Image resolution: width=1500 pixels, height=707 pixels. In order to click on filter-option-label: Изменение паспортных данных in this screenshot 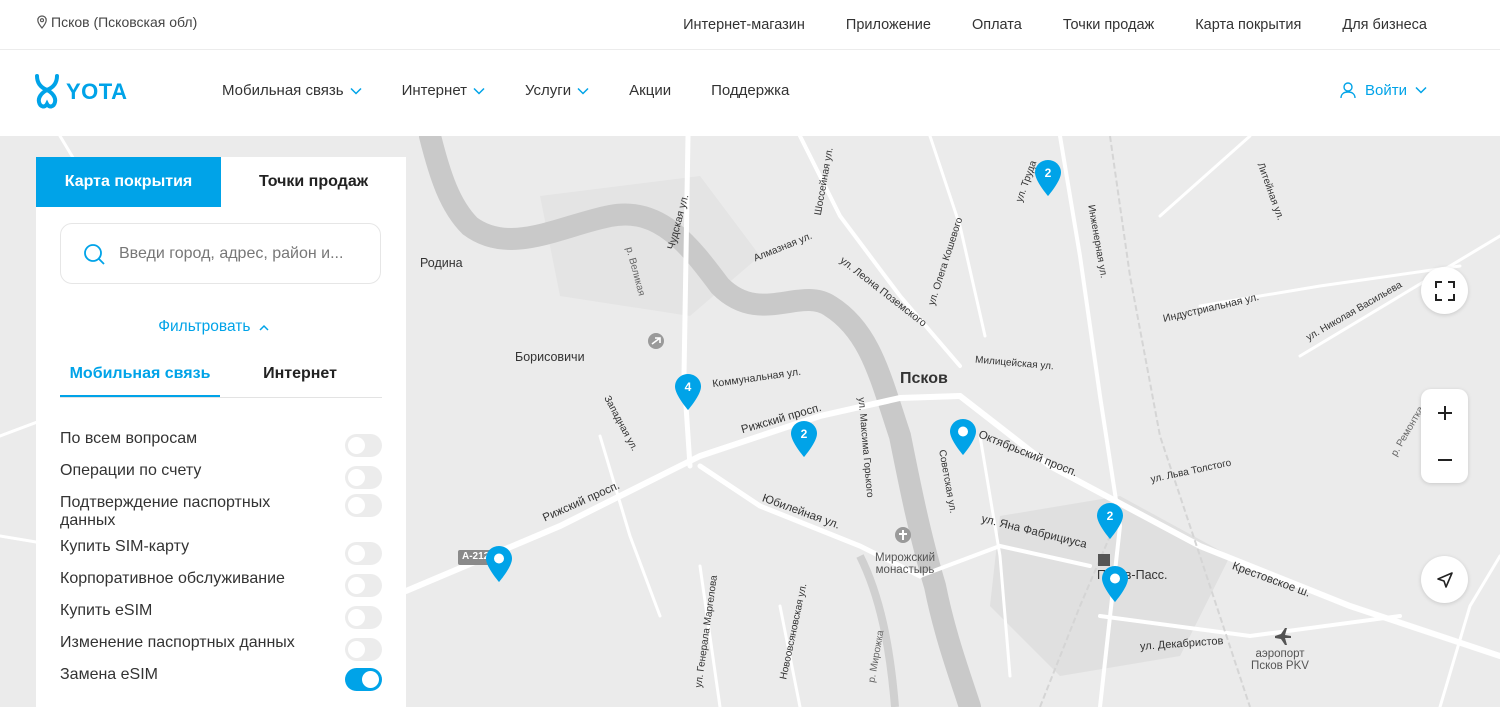, I will do `click(177, 642)`.